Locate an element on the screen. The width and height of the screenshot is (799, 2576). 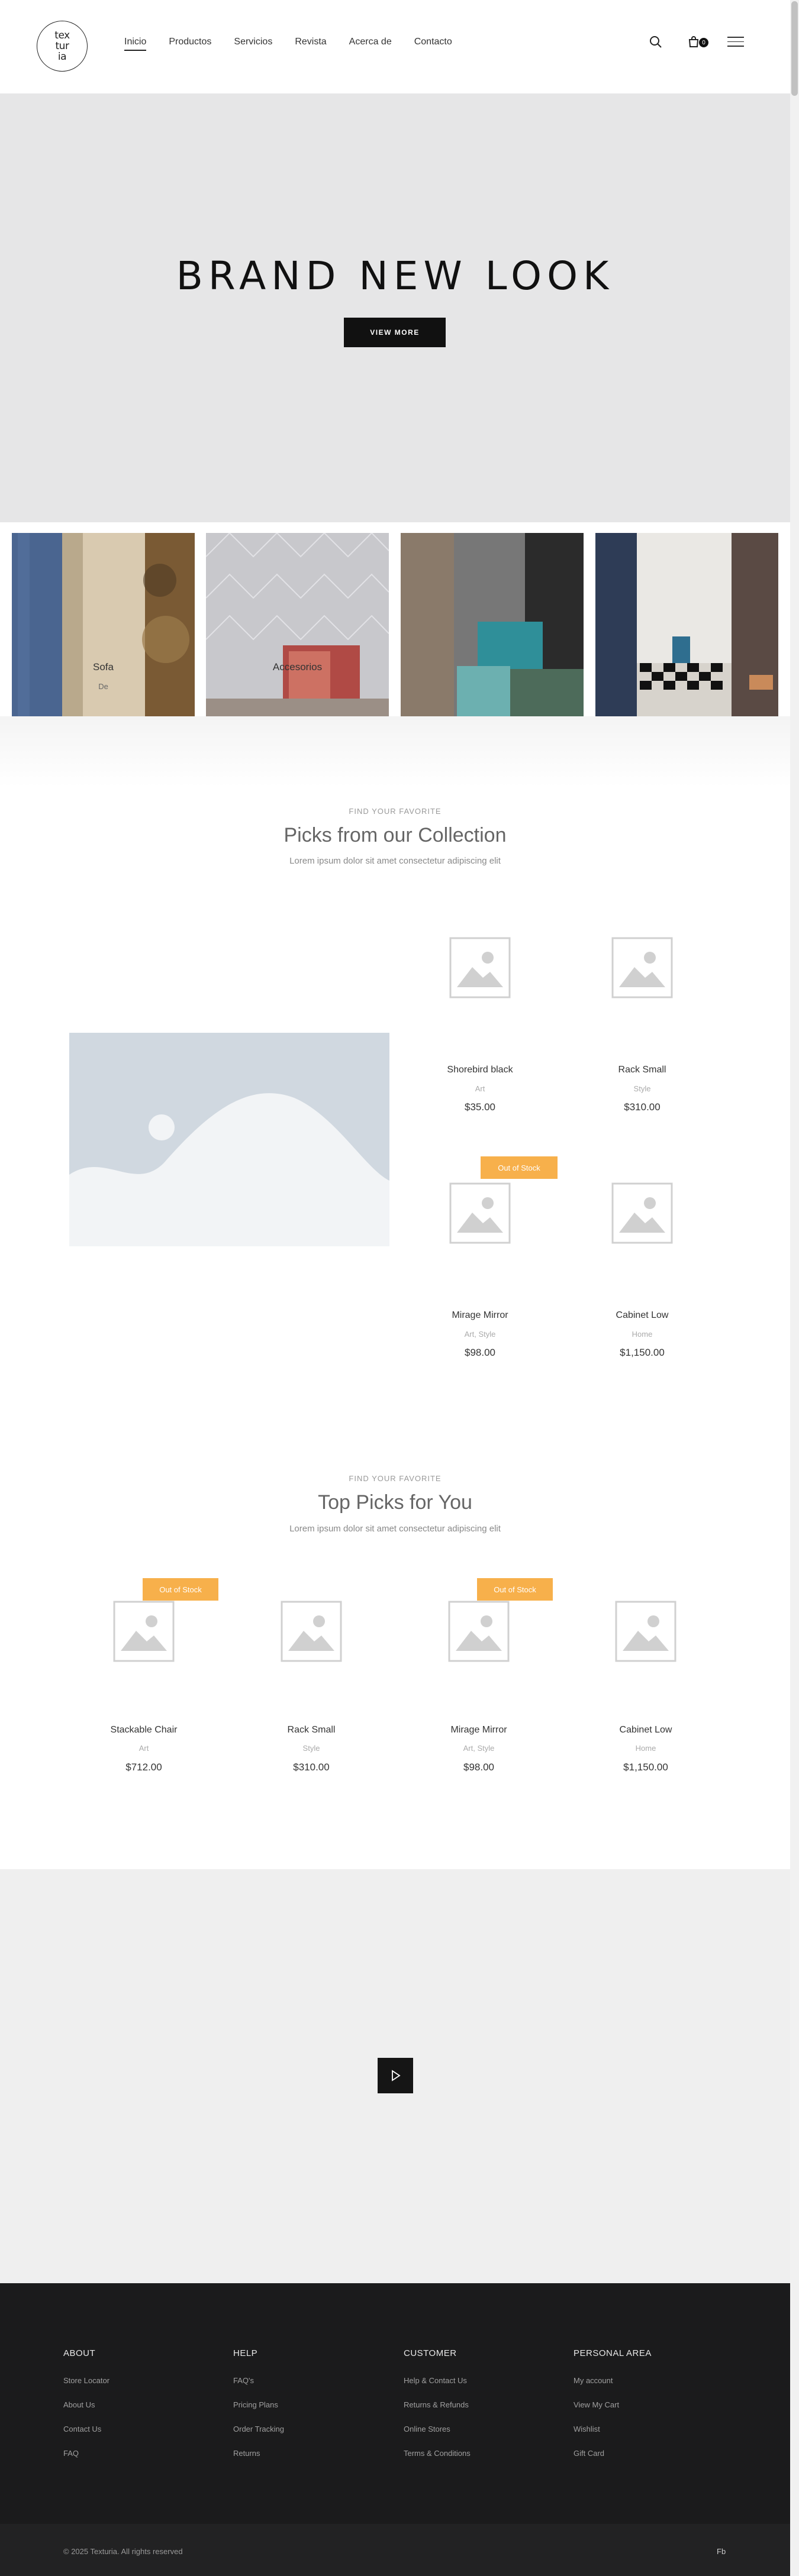
play-button is located at coordinates (395, 2075).